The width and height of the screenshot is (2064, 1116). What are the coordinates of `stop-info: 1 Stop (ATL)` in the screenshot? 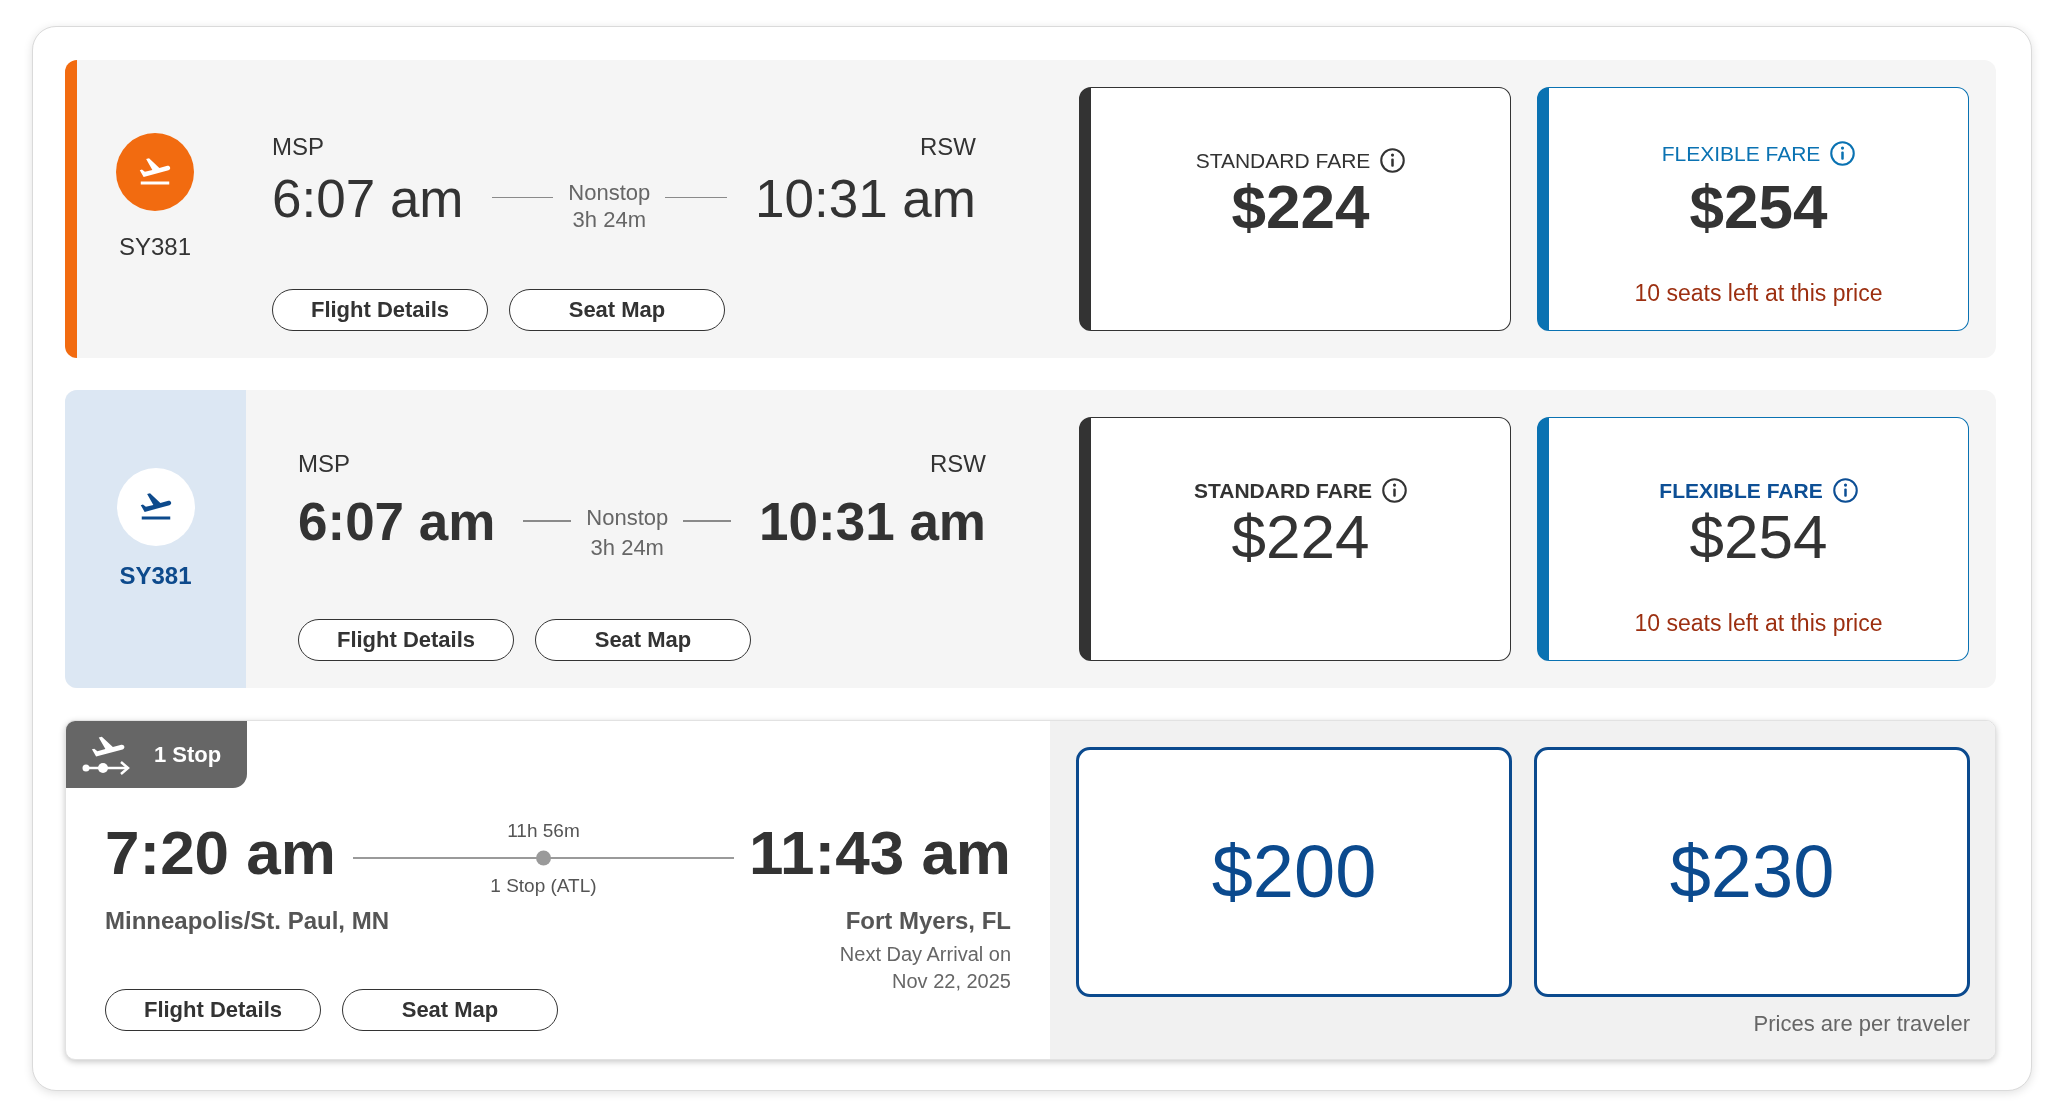 It's located at (543, 885).